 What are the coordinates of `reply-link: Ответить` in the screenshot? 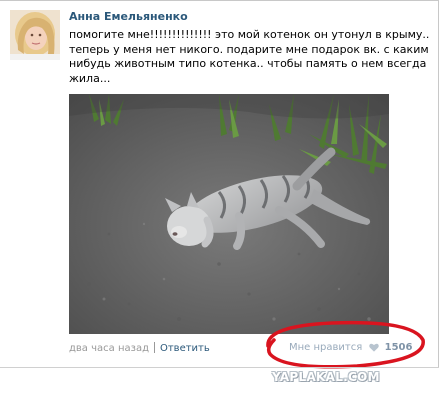 It's located at (185, 348).